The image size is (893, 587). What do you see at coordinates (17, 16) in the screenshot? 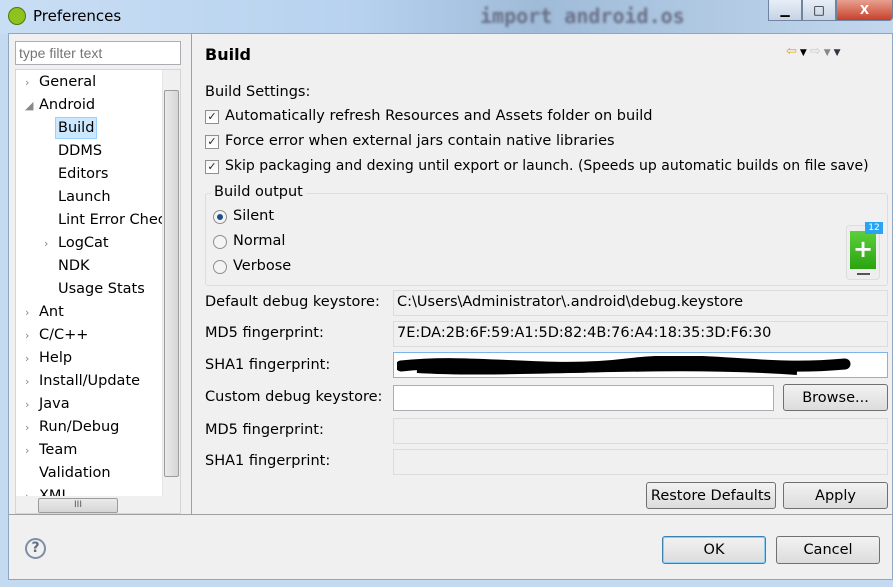
I see `eclipse-app-icon` at bounding box center [17, 16].